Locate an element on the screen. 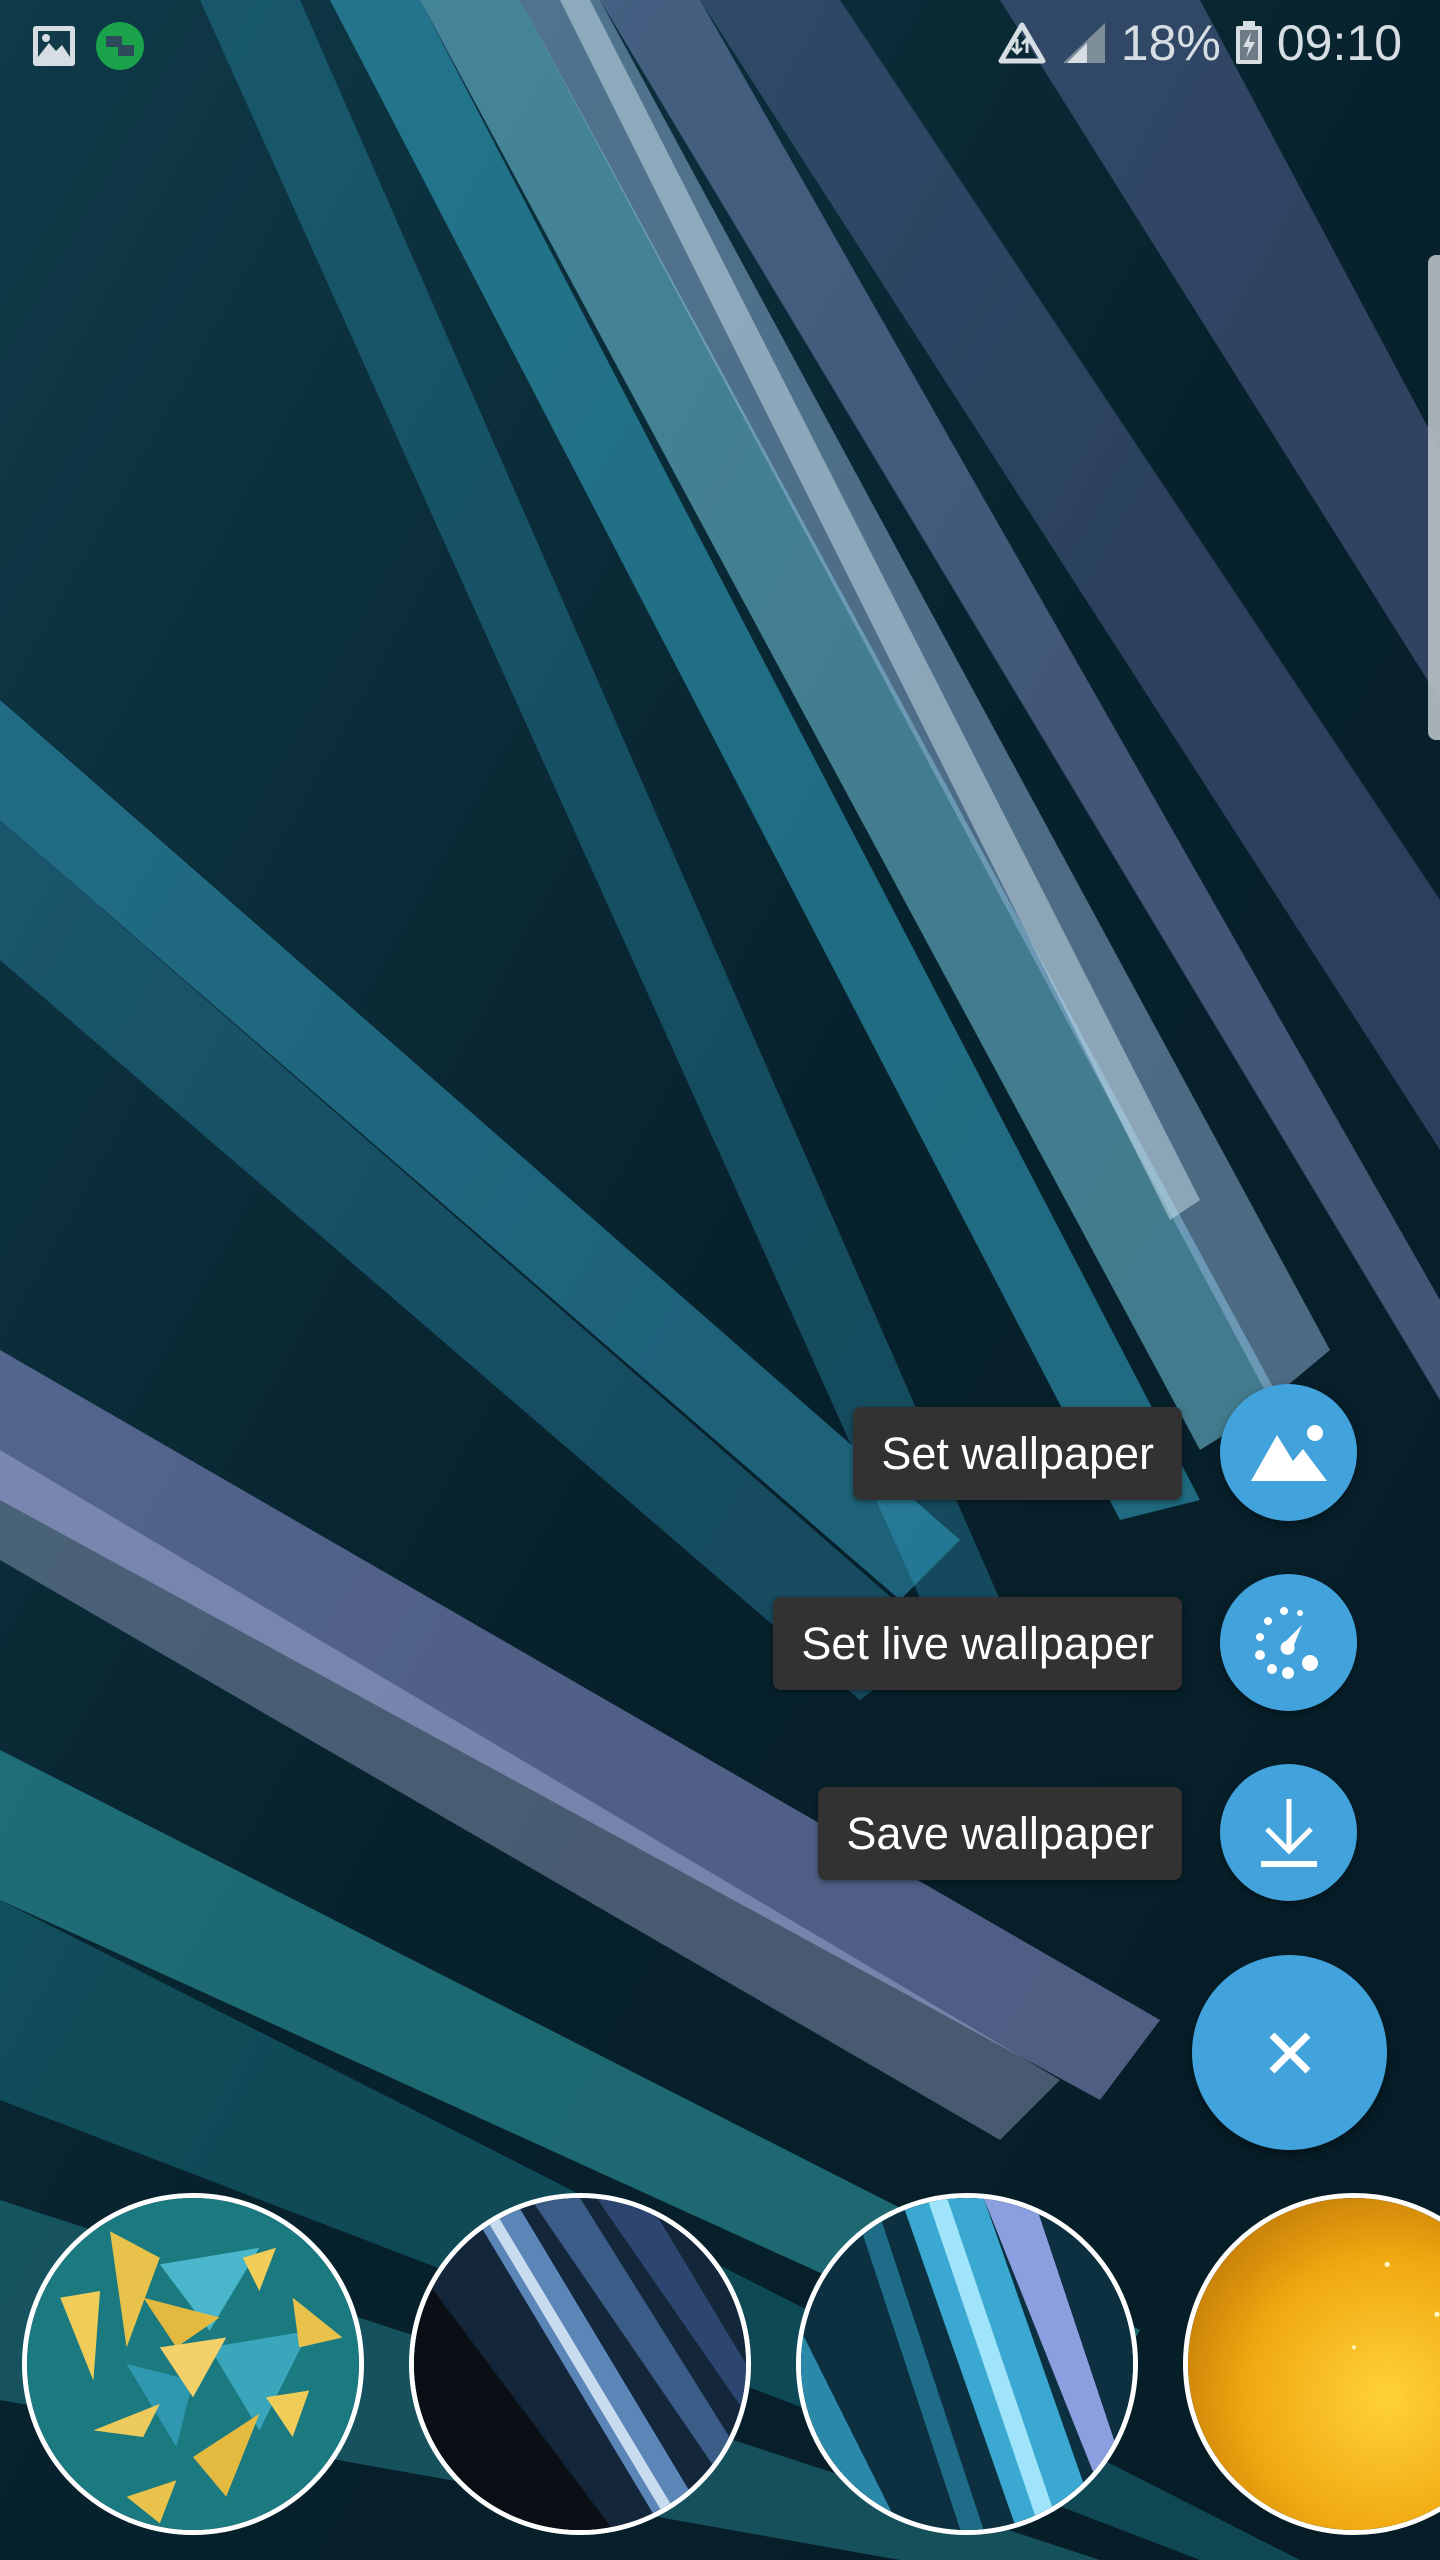 Image resolution: width=1440 pixels, height=2560 pixels. set-wallpaper-label: Set wallpaper is located at coordinates (1017, 1453).